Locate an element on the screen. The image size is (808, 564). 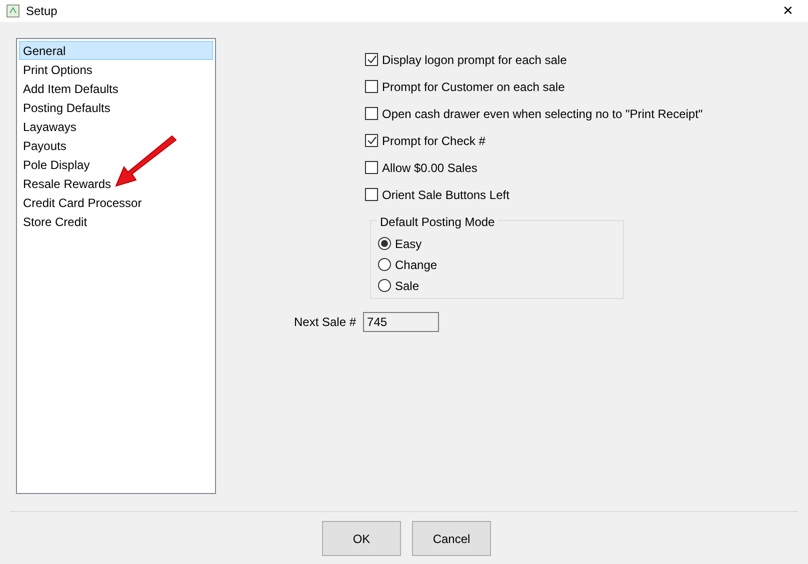
checkbox-label: Allow $0.00 Sales is located at coordinates (430, 168).